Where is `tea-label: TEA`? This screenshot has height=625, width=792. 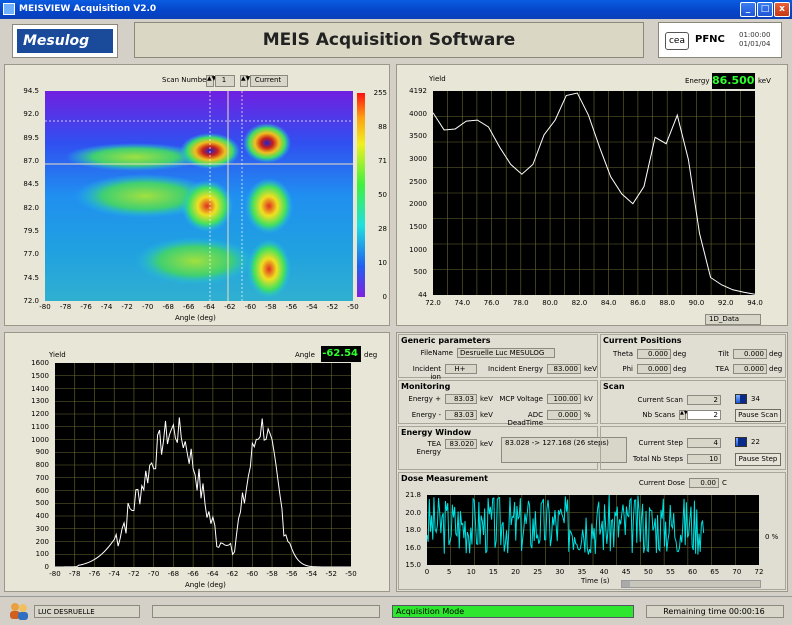
tea-label: TEA is located at coordinates (722, 369).